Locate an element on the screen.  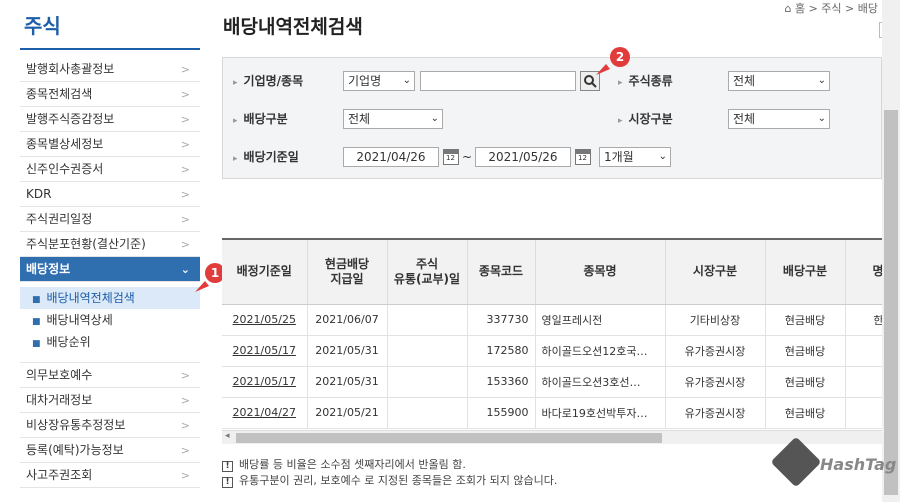
allot-date-link: 2021/04/27 is located at coordinates (265, 413).